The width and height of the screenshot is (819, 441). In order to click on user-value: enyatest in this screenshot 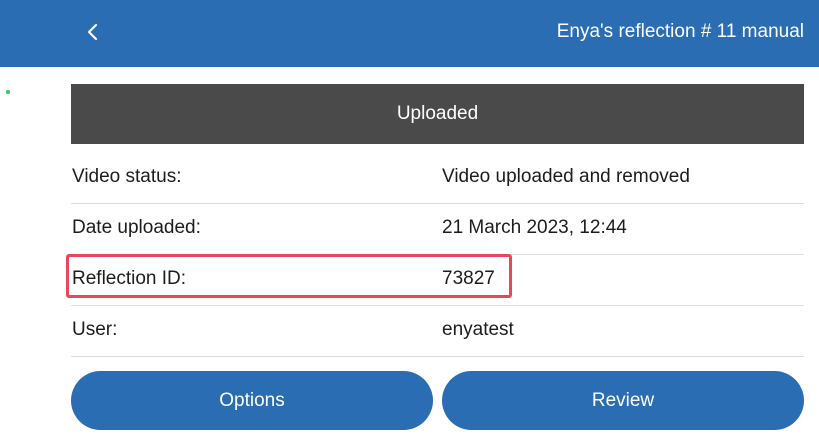, I will do `click(478, 329)`.